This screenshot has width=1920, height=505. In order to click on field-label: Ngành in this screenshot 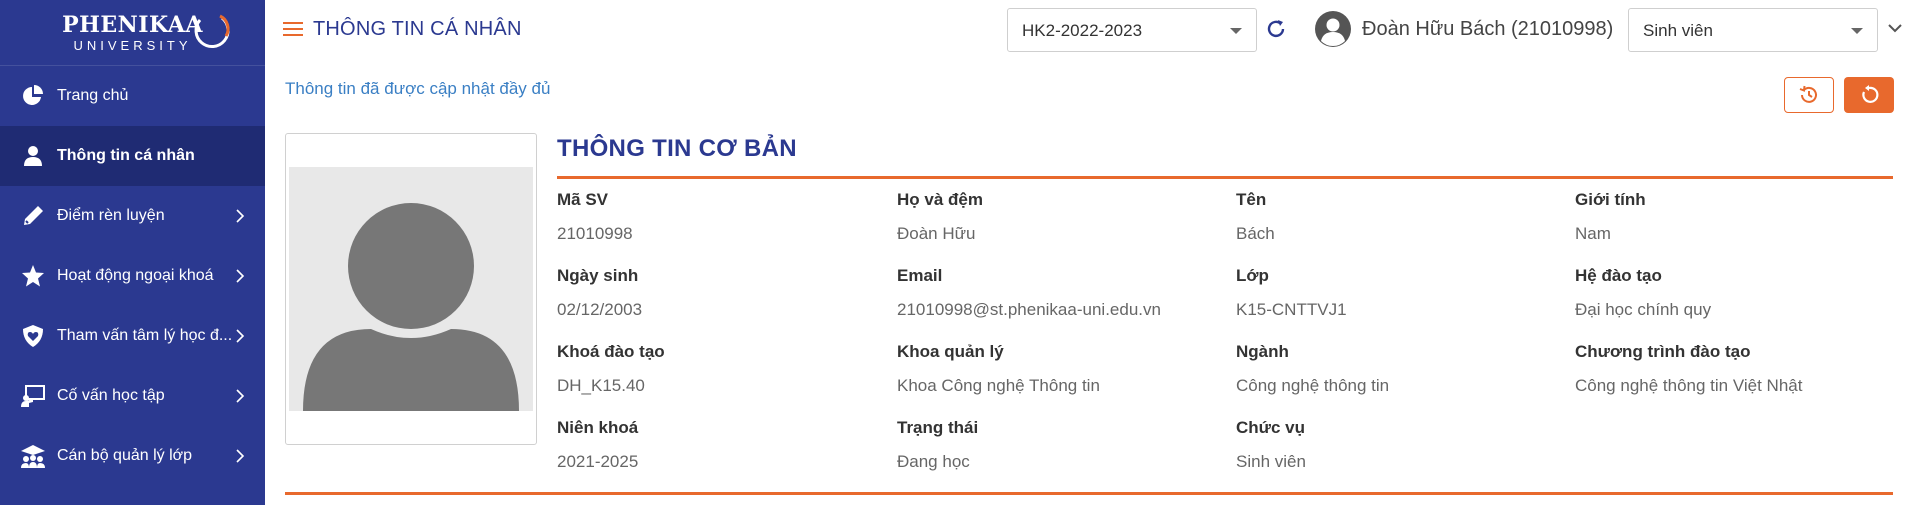, I will do `click(1262, 351)`.